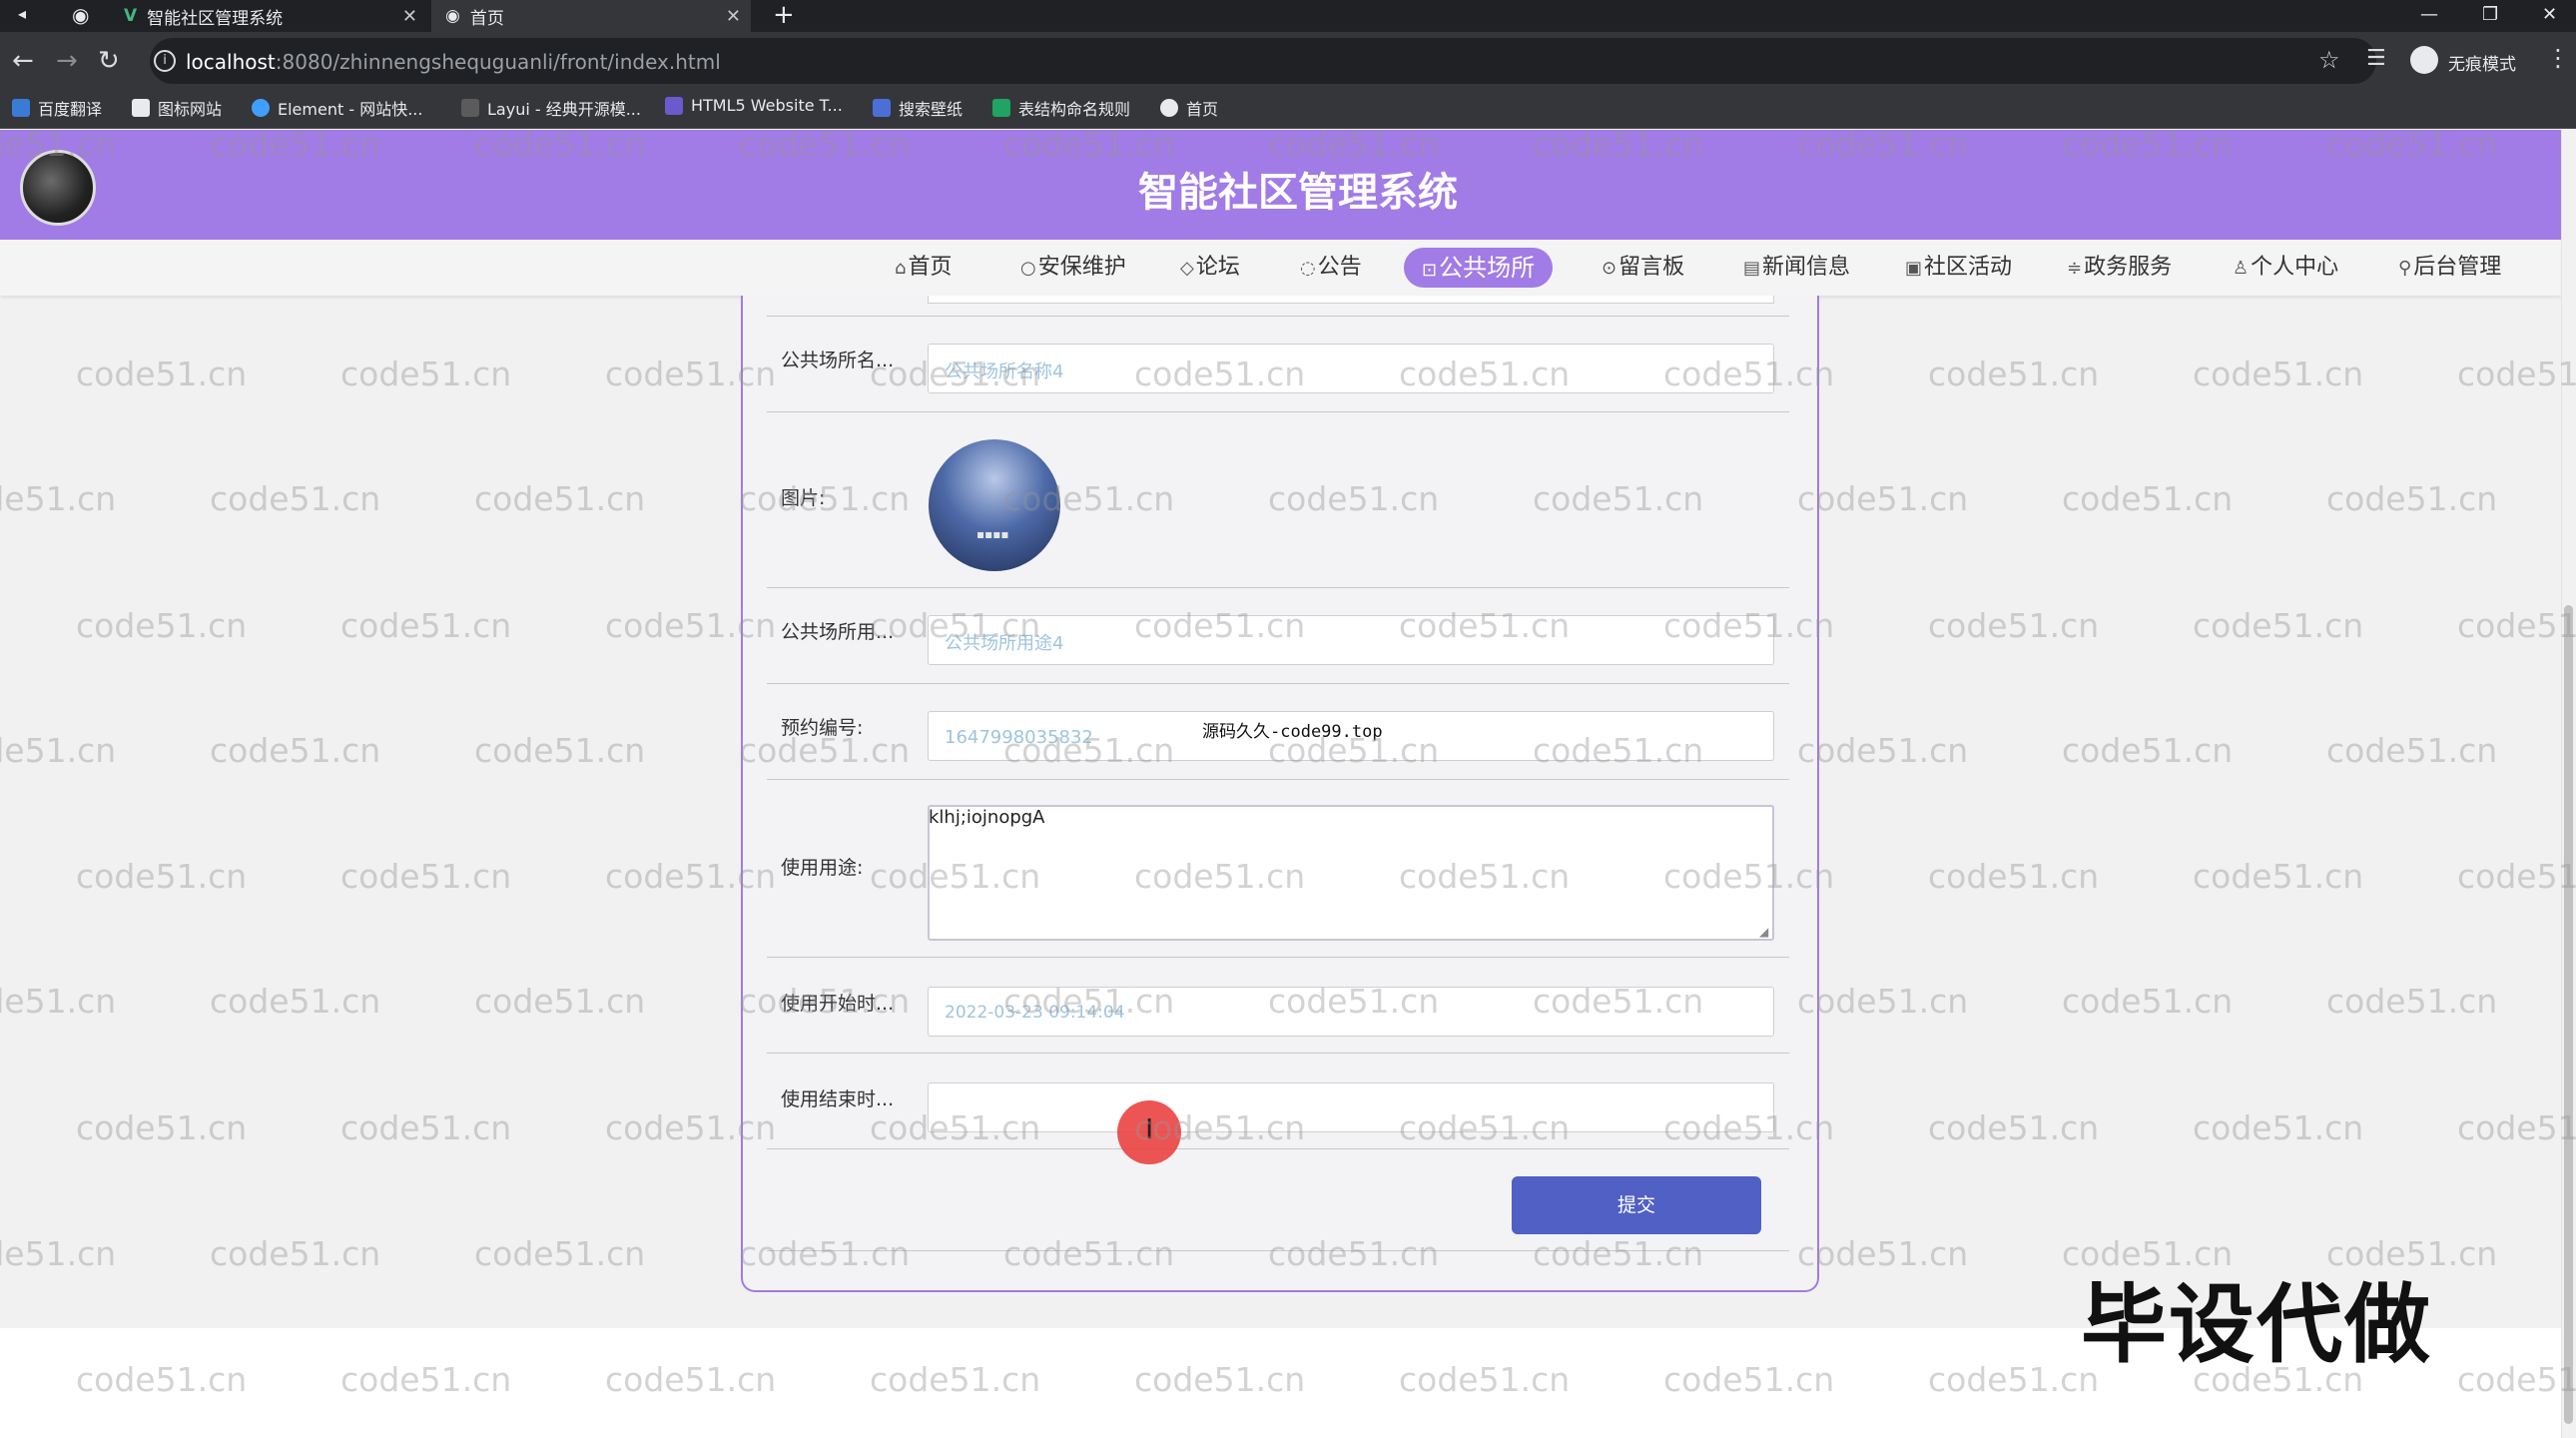 The image size is (2576, 1438). I want to click on info-icon: i, so click(165, 61).